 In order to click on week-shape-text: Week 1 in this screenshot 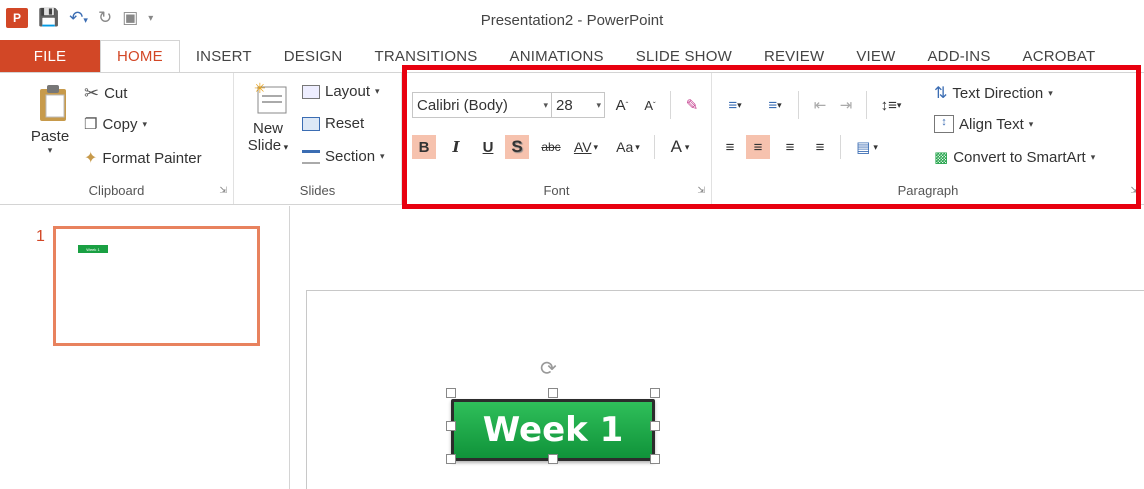, I will do `click(553, 430)`.